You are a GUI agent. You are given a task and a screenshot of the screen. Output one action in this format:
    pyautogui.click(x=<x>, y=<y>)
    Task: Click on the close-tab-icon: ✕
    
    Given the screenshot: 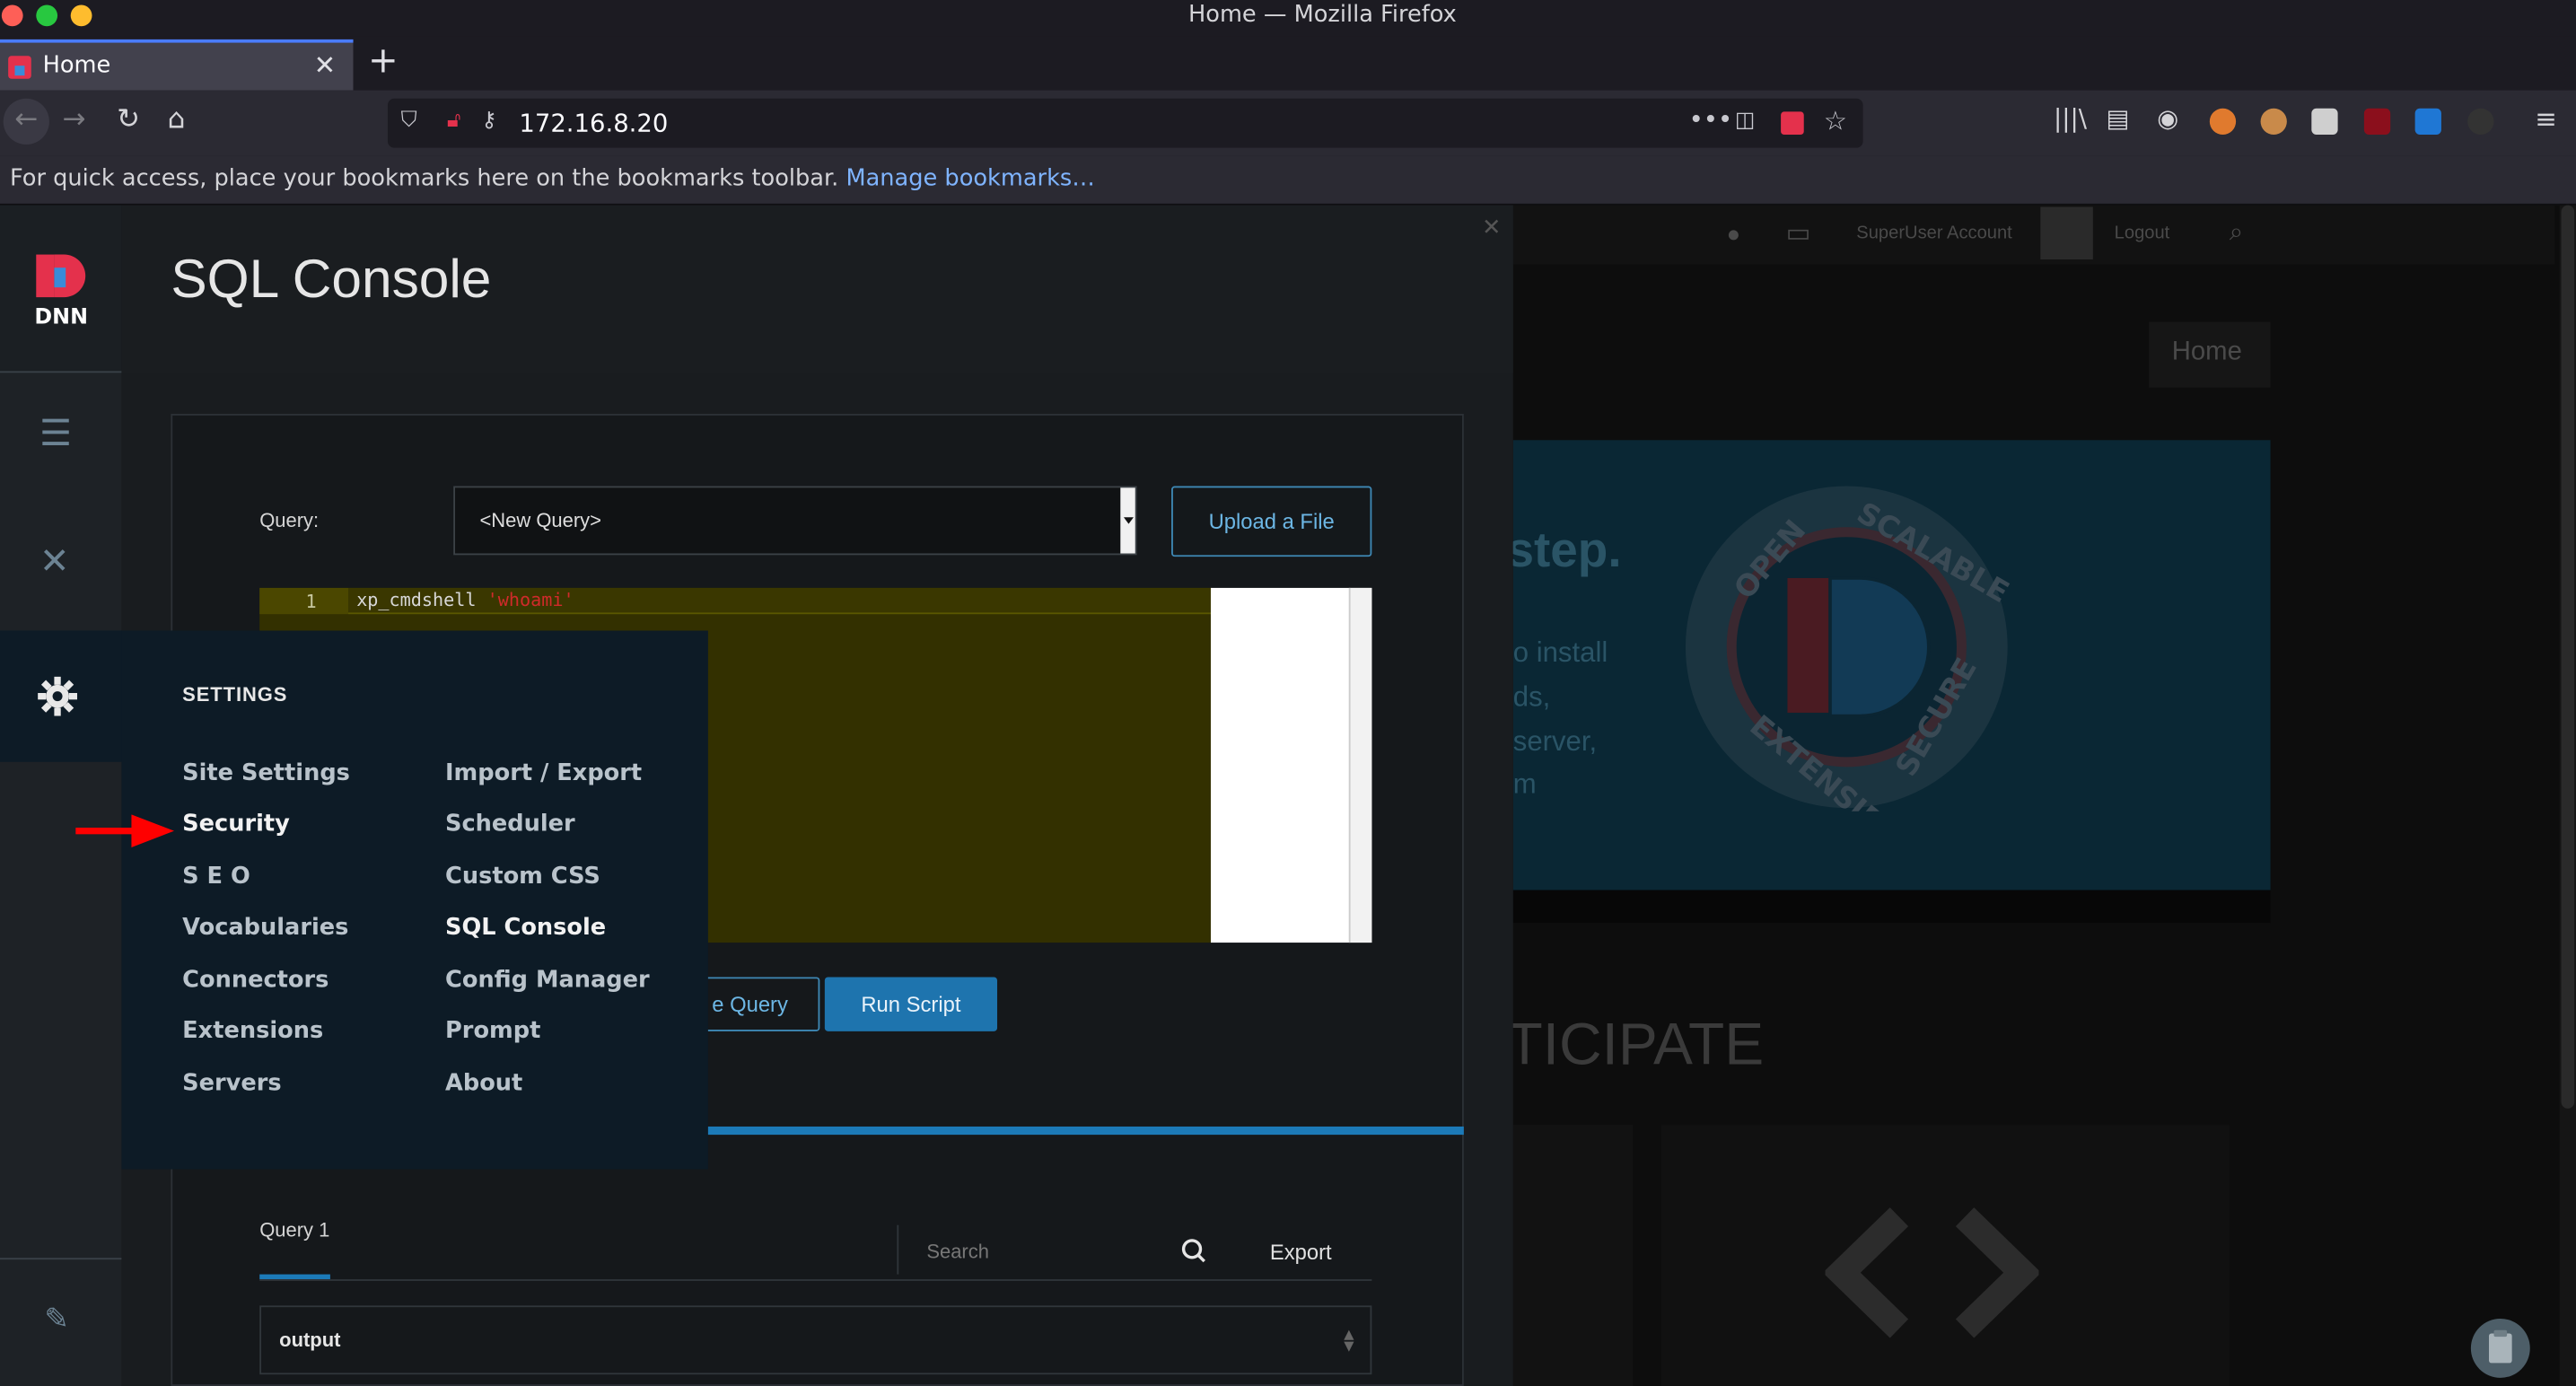 What is the action you would take?
    pyautogui.click(x=325, y=65)
    